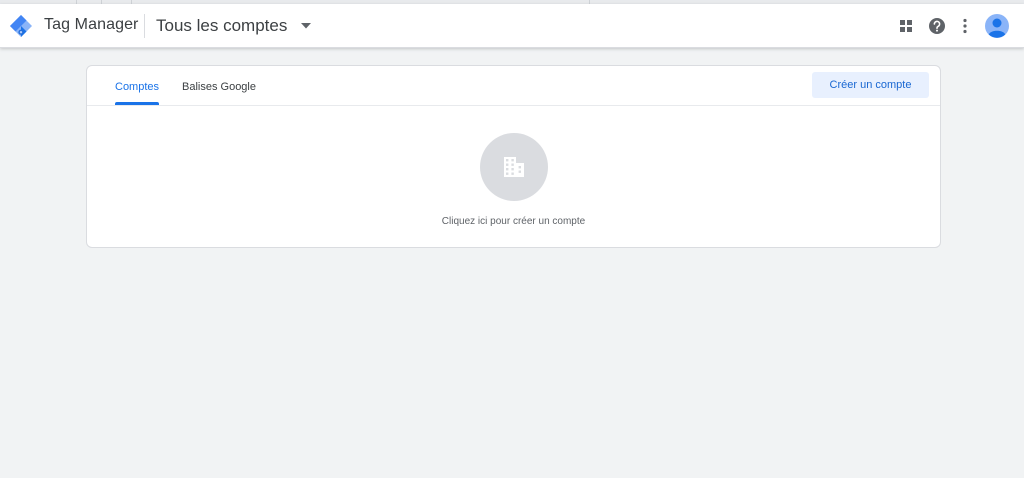 The height and width of the screenshot is (478, 1024). What do you see at coordinates (21, 26) in the screenshot?
I see `tag-manager-logo-icon` at bounding box center [21, 26].